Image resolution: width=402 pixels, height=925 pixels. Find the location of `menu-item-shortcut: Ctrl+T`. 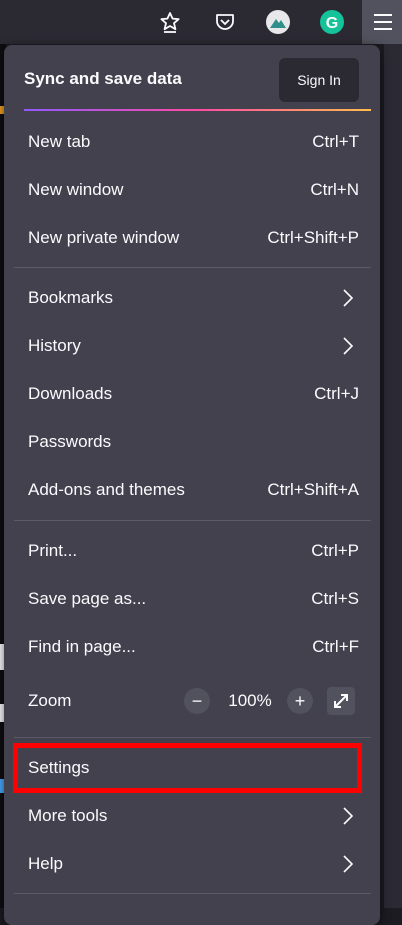

menu-item-shortcut: Ctrl+T is located at coordinates (335, 141).